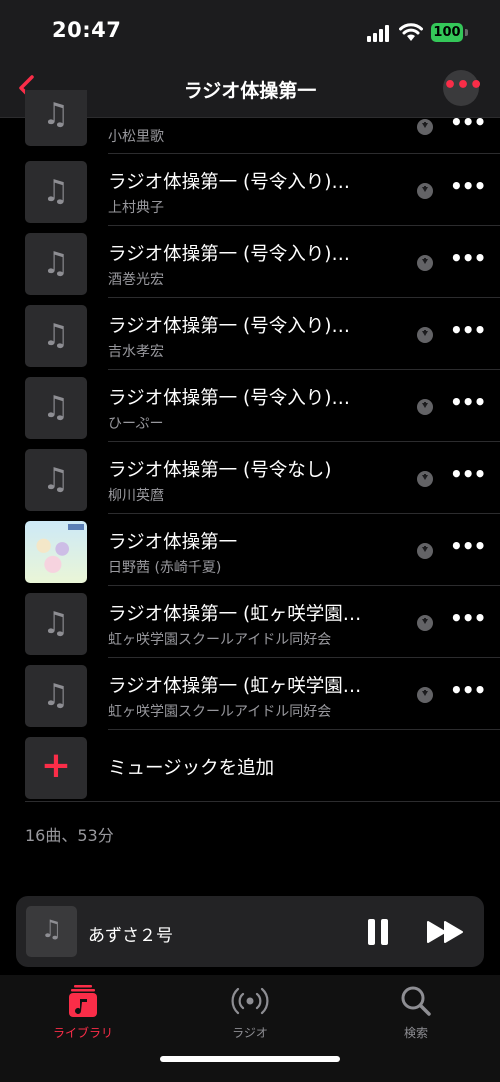  What do you see at coordinates (250, 1001) in the screenshot?
I see `radio-icon` at bounding box center [250, 1001].